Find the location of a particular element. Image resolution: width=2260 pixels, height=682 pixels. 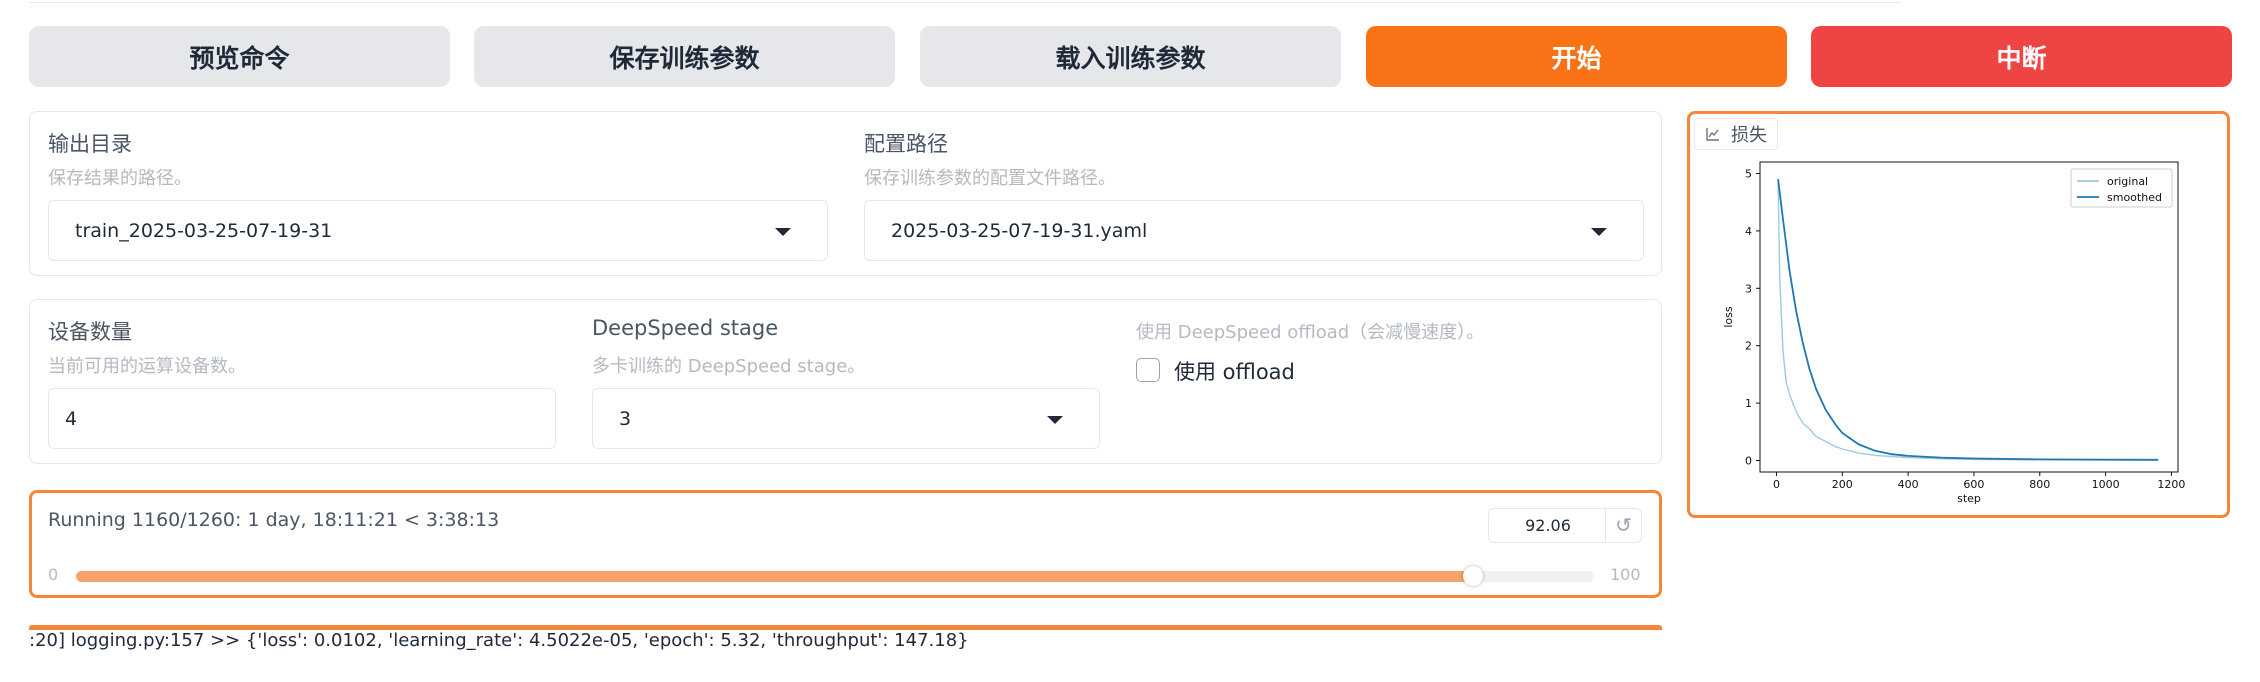

progress-slider is located at coordinates (835, 576).